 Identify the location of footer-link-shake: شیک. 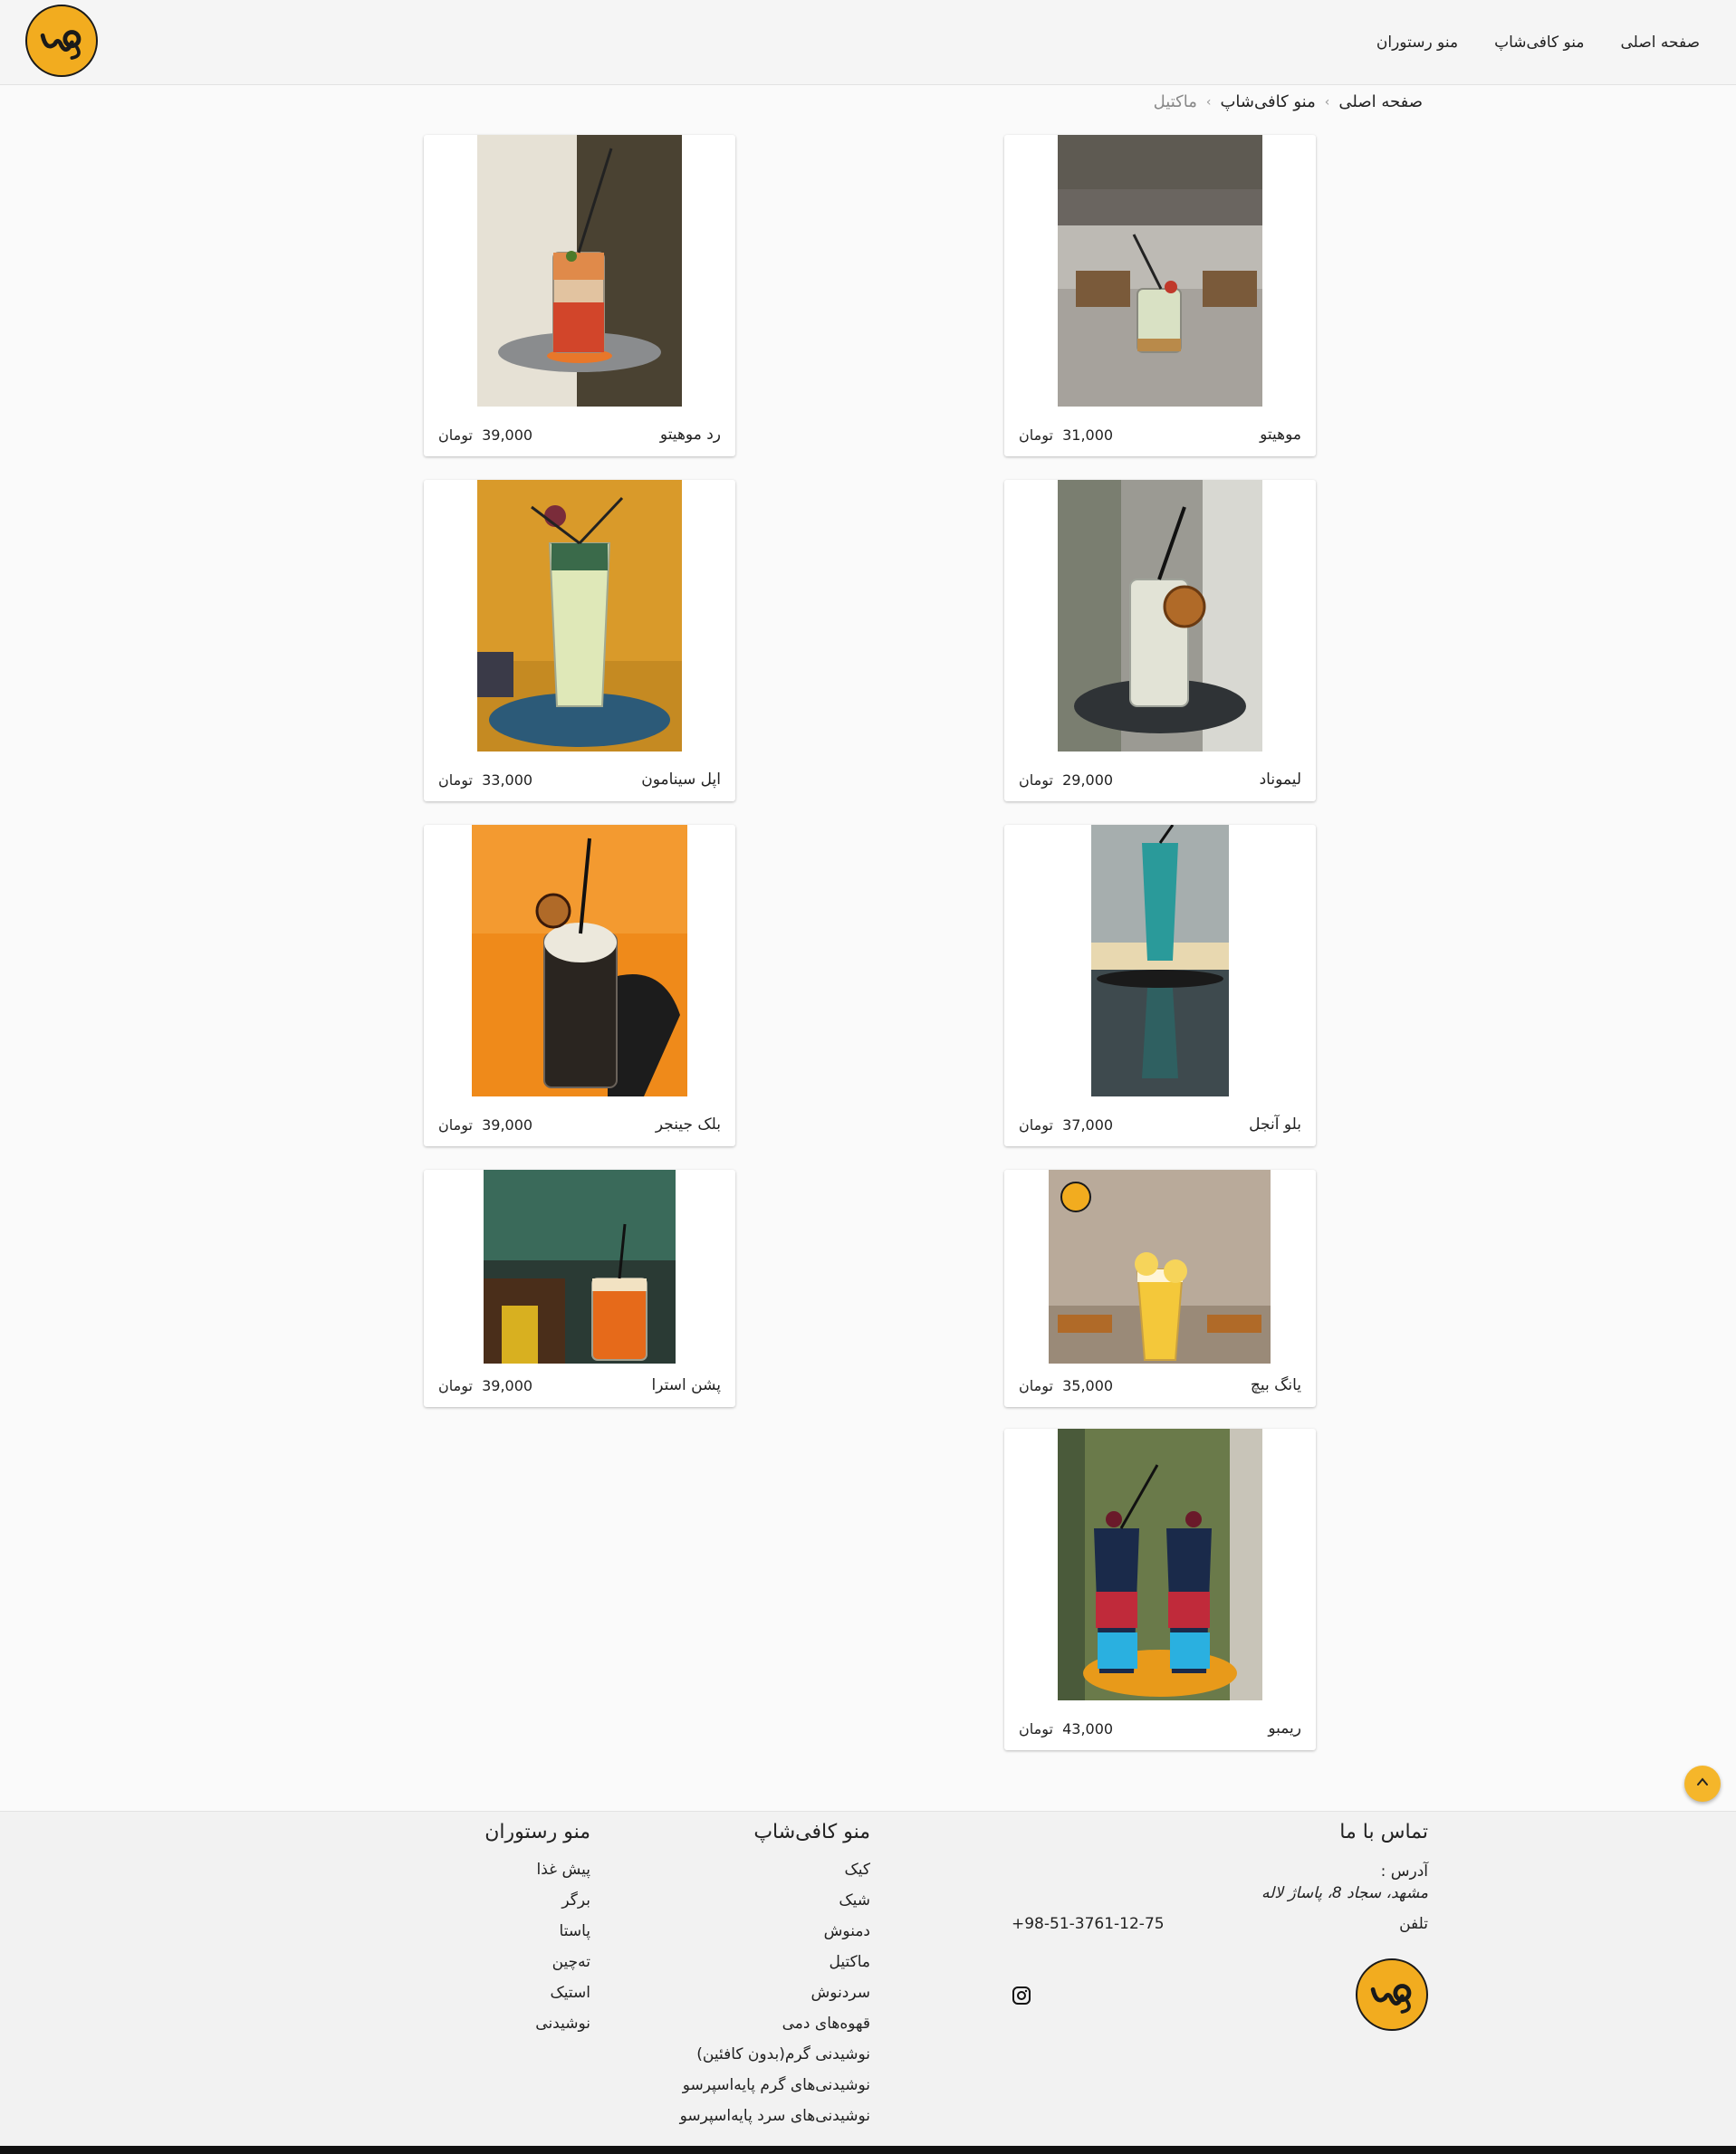
(854, 1900).